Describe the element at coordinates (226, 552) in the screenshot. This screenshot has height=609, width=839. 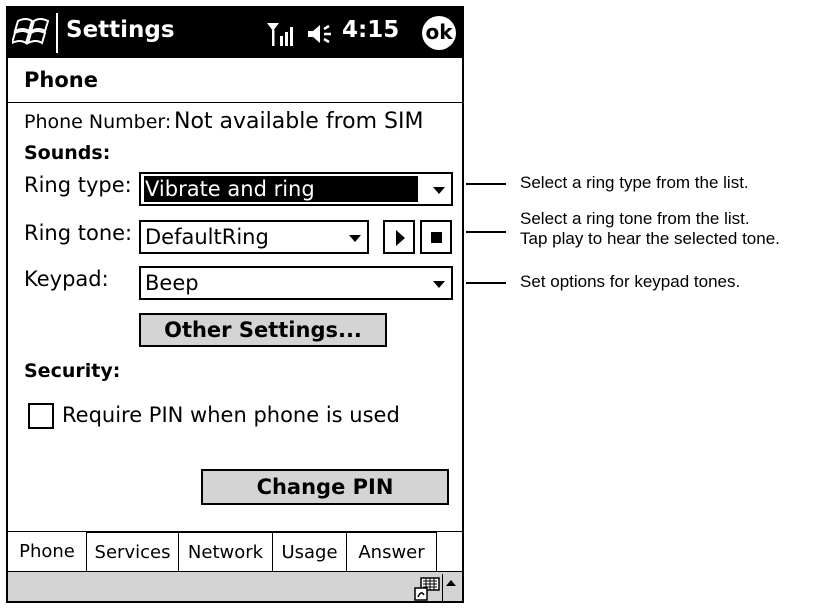
I see `tab-network: Network` at that location.